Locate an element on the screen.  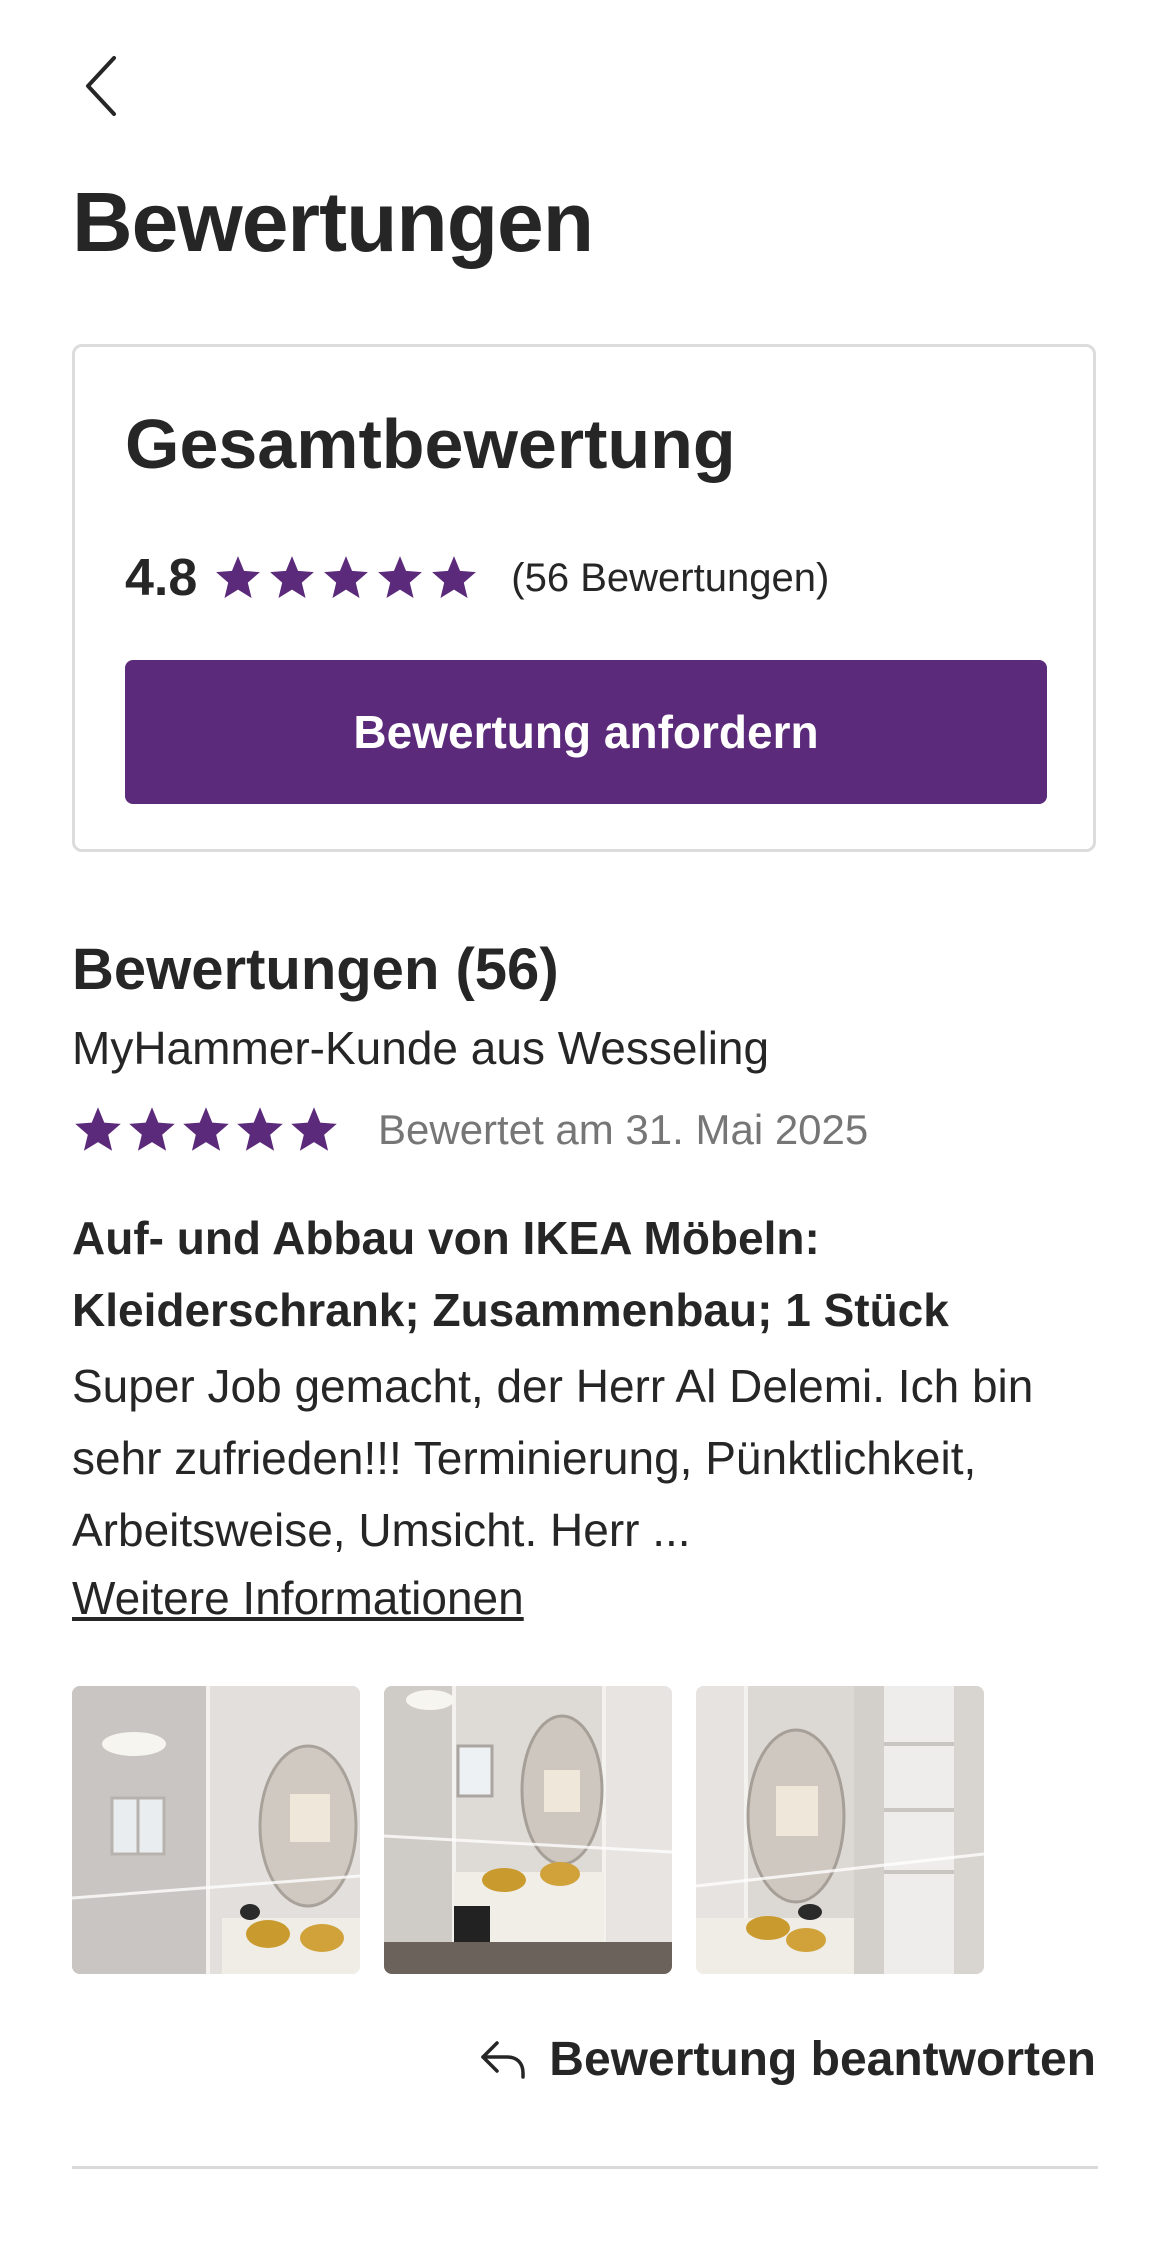
review-date: Bewertet am 31. Mai 2025 is located at coordinates (623, 1129).